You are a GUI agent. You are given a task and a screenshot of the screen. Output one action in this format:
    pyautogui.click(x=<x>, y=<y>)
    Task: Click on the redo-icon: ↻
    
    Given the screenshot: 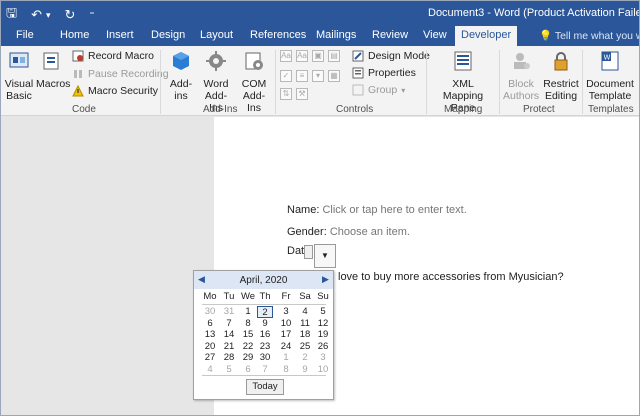 What is the action you would take?
    pyautogui.click(x=70, y=15)
    